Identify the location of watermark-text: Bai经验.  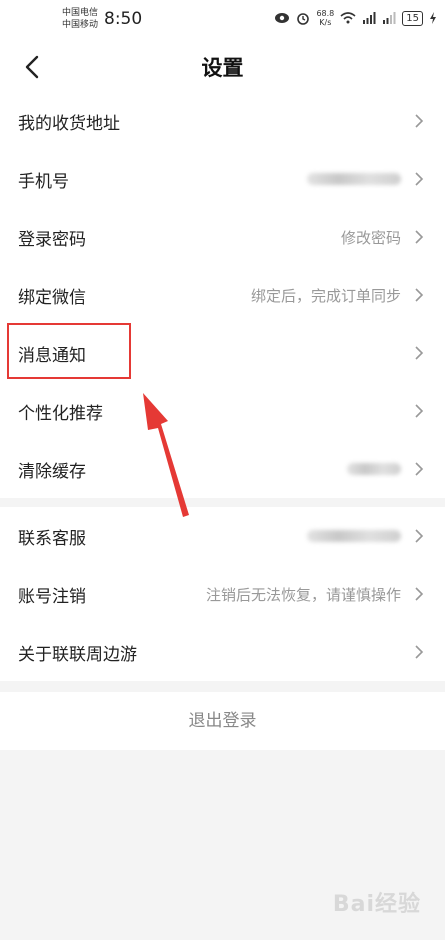
(376, 904).